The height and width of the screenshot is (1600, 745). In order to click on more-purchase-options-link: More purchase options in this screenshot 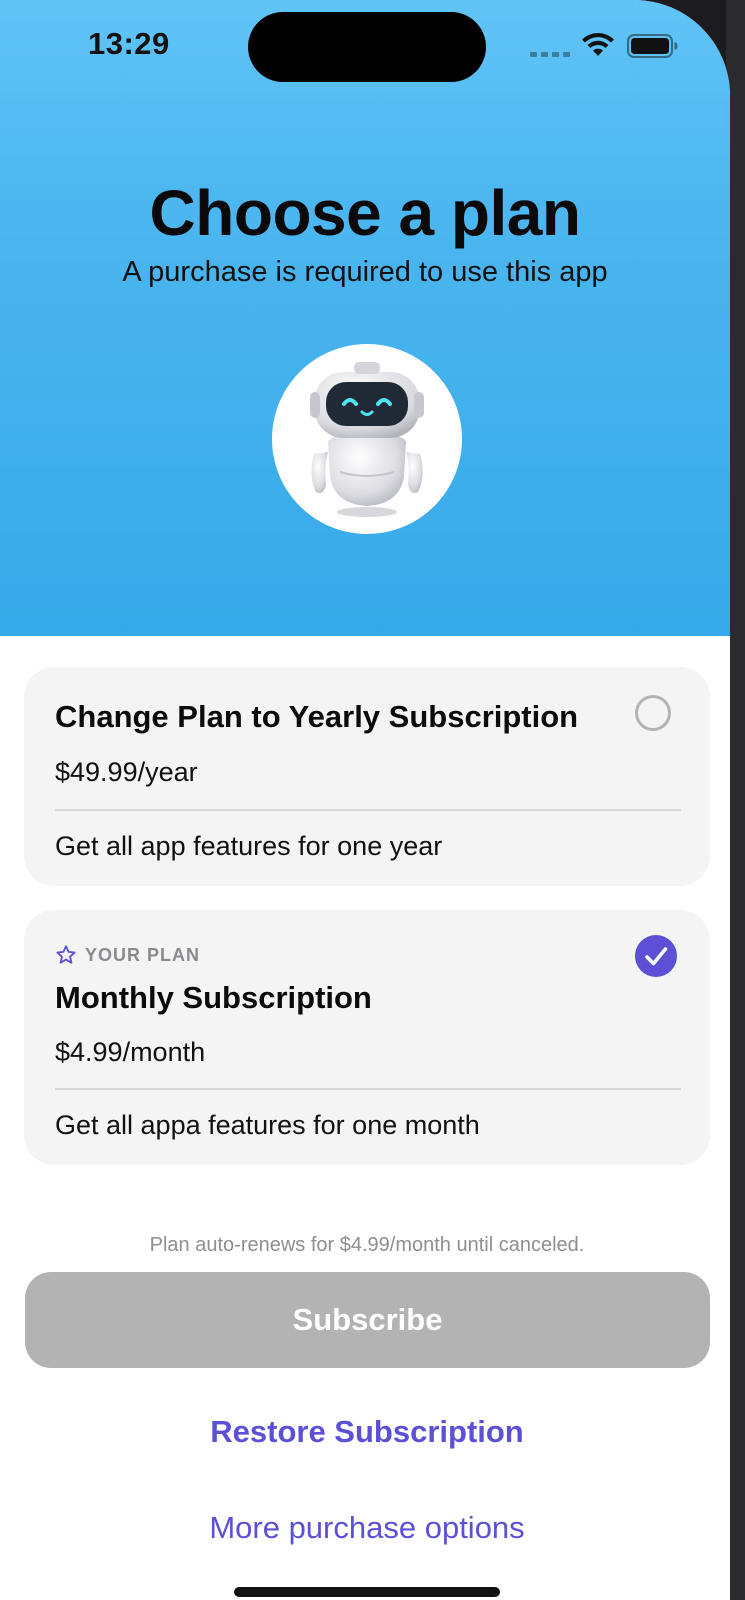, I will do `click(365, 1528)`.